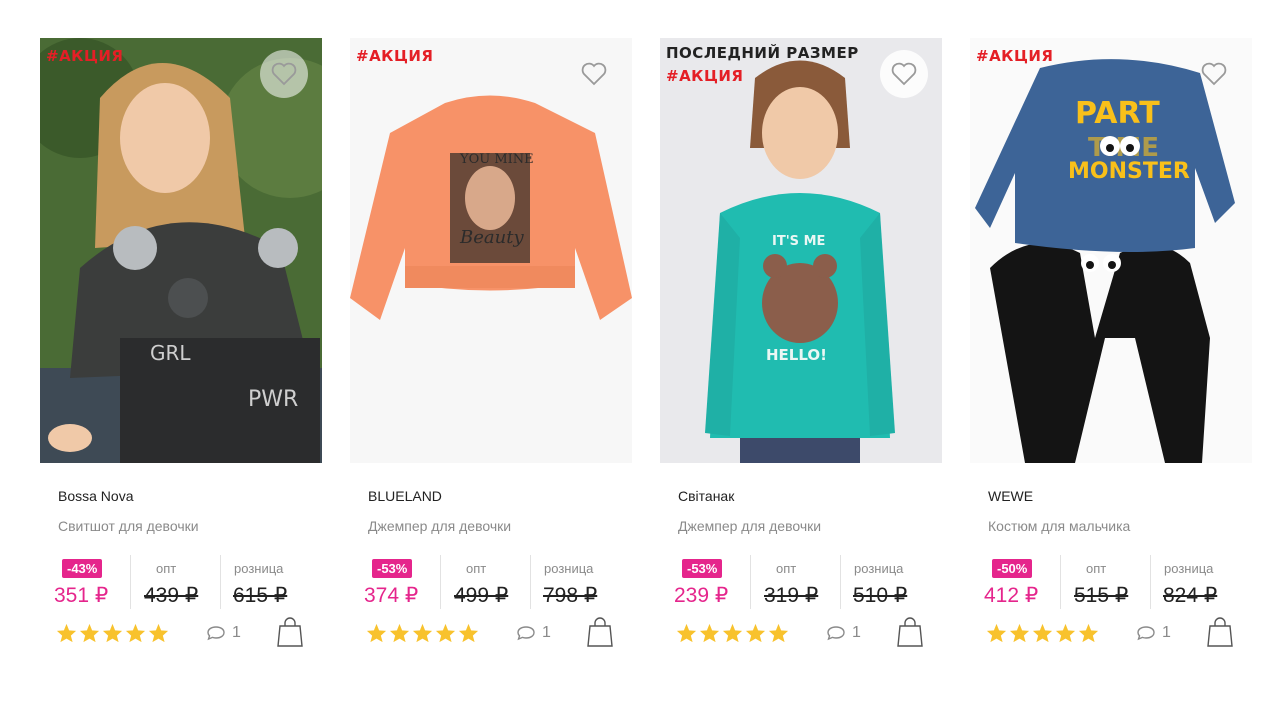  Describe the element at coordinates (786, 568) in the screenshot. I see `opt-label: опт` at that location.